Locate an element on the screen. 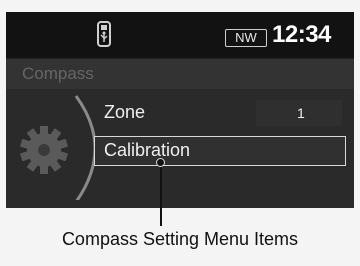 The width and height of the screenshot is (360, 266). callout-dot is located at coordinates (160, 162).